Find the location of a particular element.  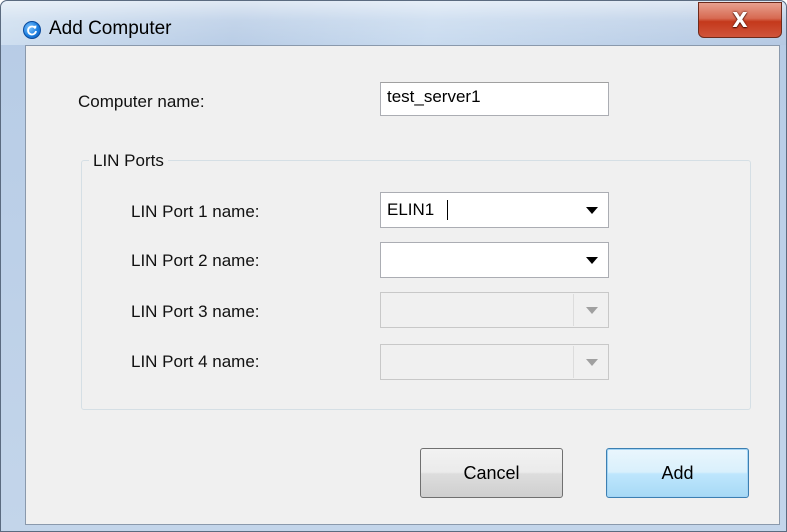

refresh-circle-icon is located at coordinates (32, 30).